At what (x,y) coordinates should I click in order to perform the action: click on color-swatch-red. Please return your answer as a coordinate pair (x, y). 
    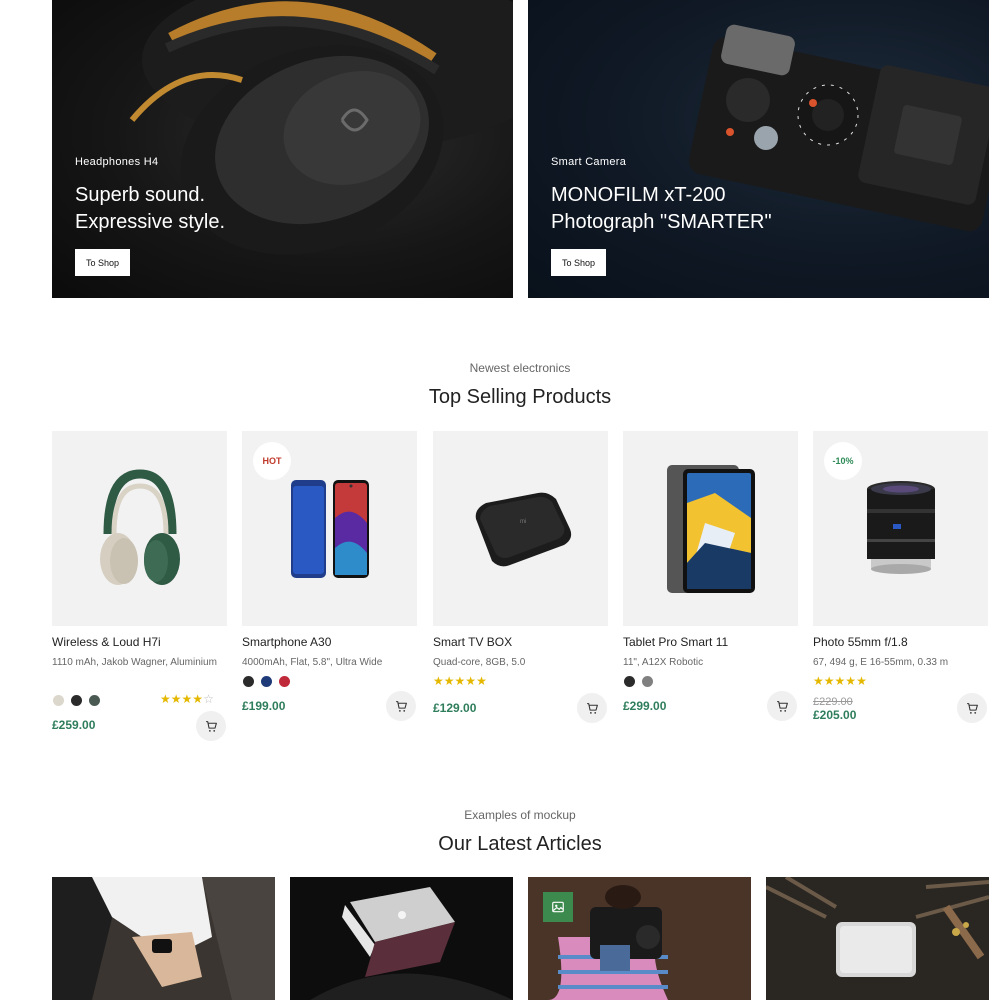
    Looking at the image, I should click on (284, 681).